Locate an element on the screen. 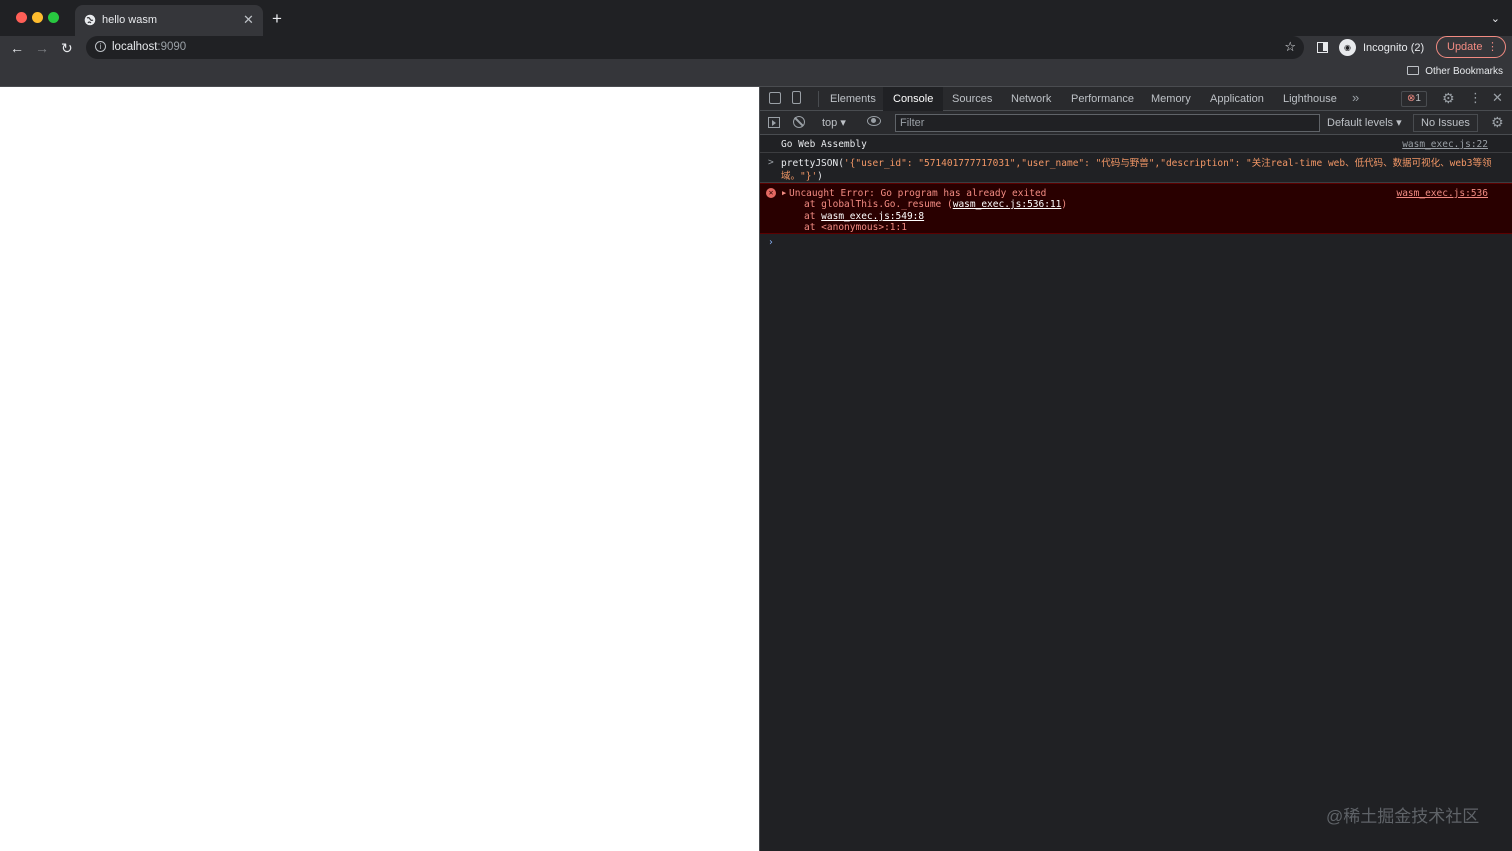  tab-sources: Sources is located at coordinates (972, 99).